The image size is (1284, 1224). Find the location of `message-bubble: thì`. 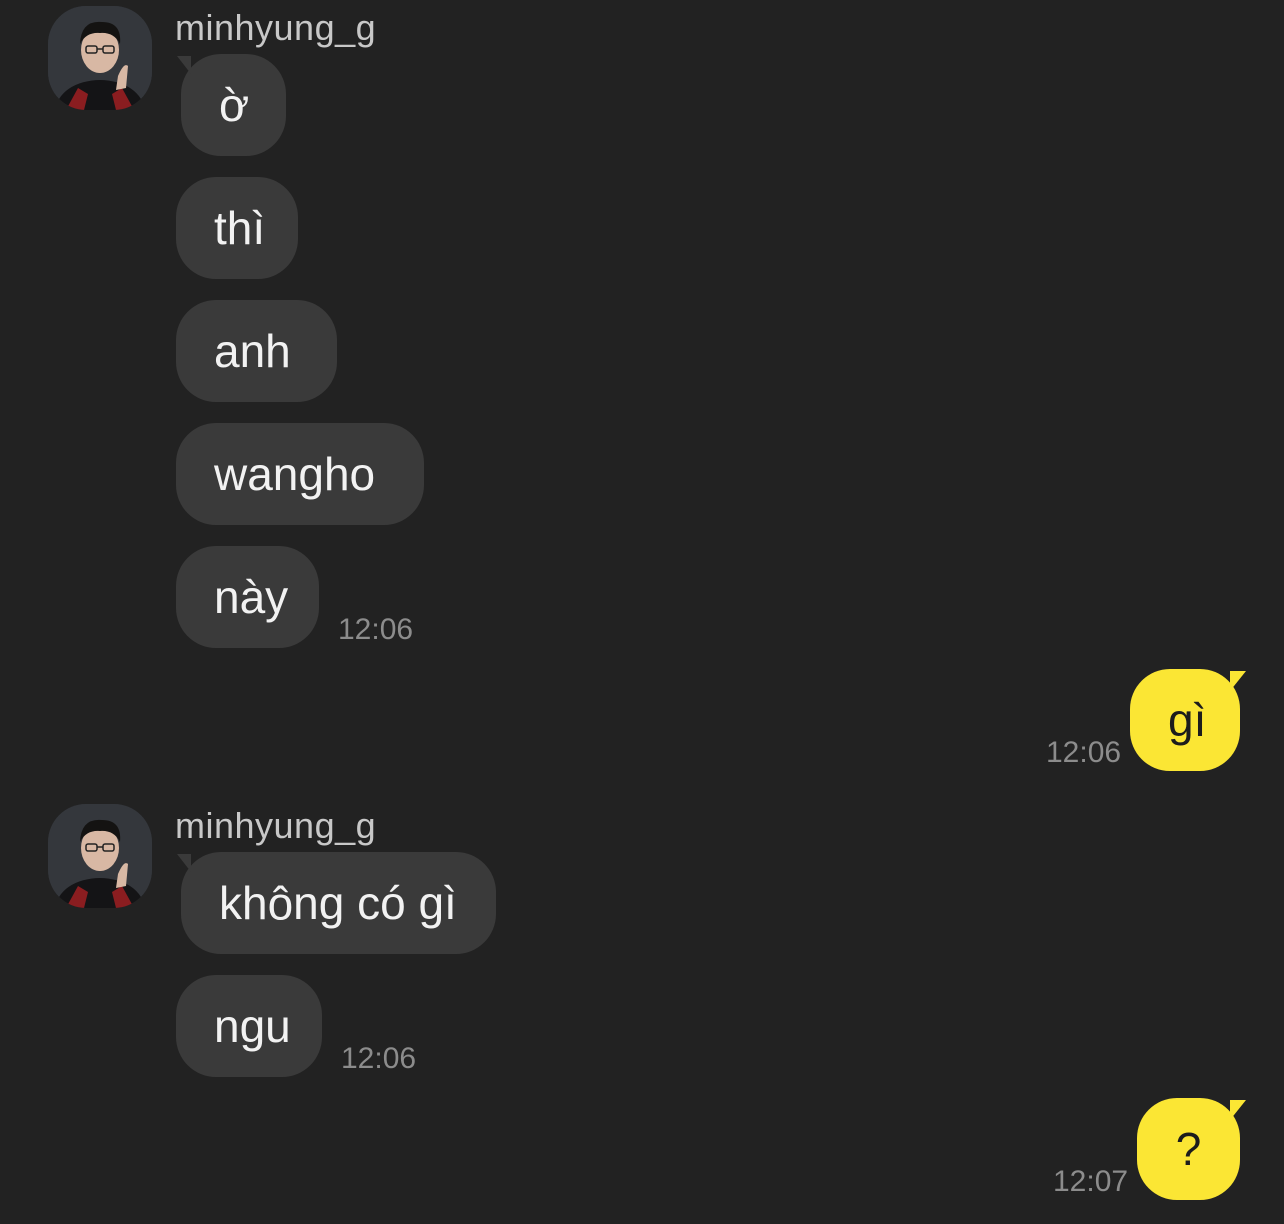

message-bubble: thì is located at coordinates (237, 228).